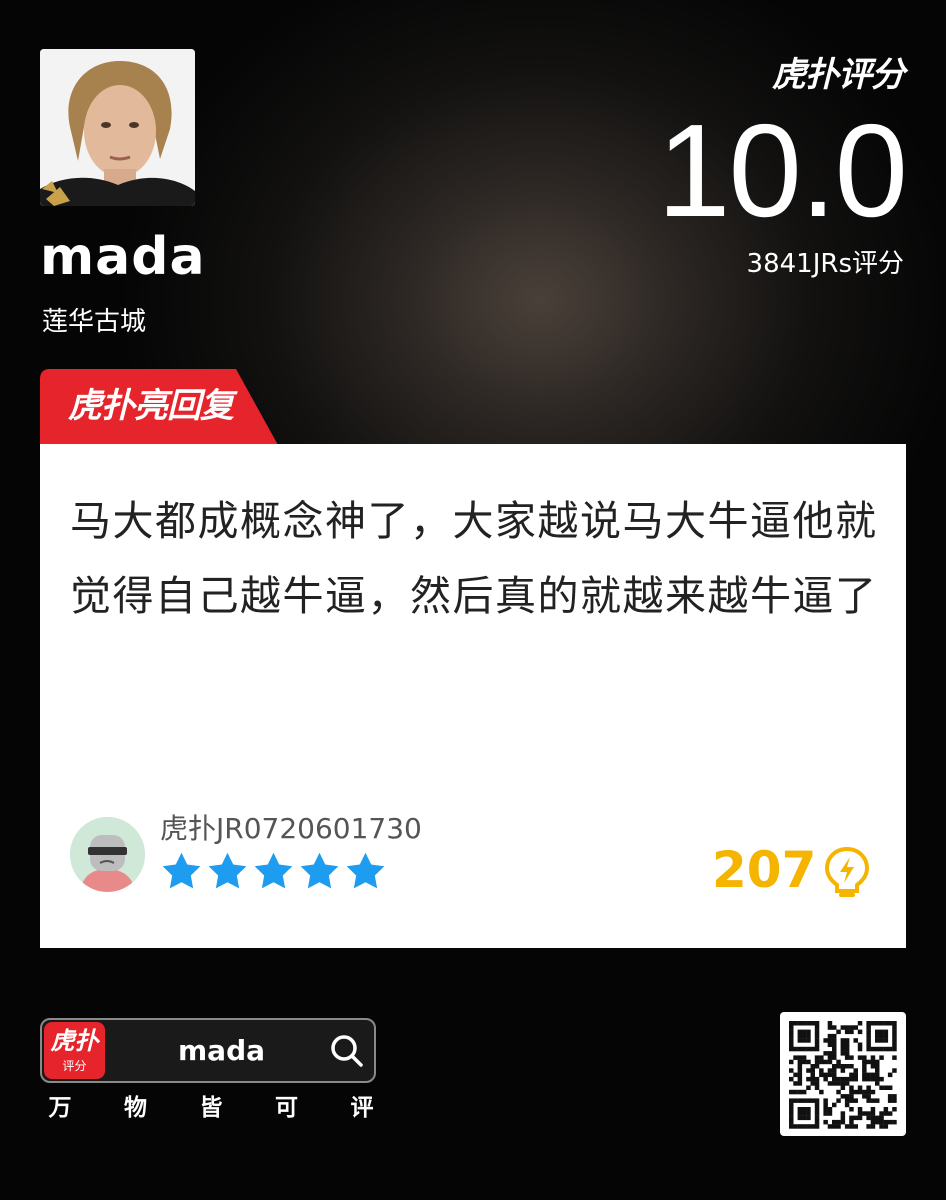 This screenshot has height=1200, width=946. I want to click on hupu-rating-logo: 虎扑评分, so click(838, 75).